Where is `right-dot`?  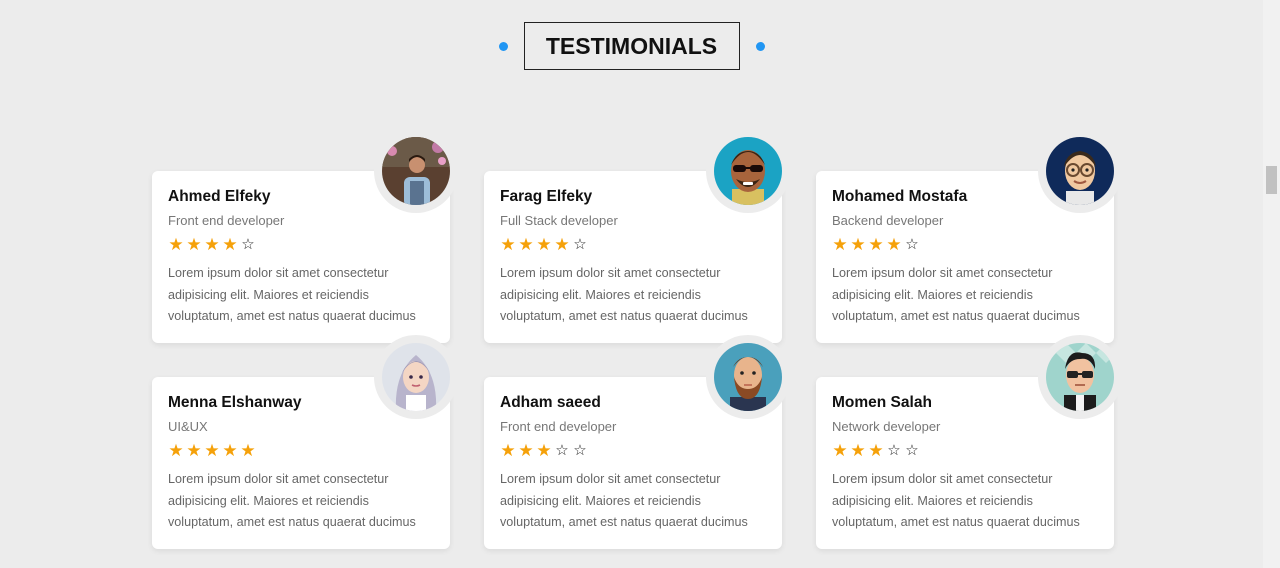
right-dot is located at coordinates (760, 46).